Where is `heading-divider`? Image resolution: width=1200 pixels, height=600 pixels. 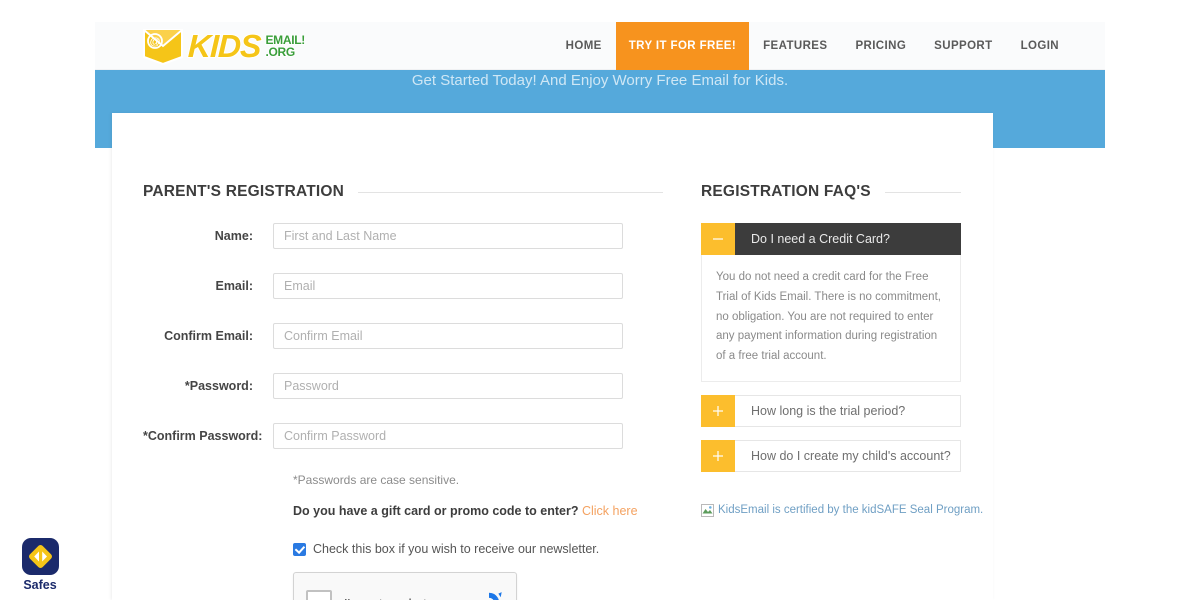 heading-divider is located at coordinates (510, 192).